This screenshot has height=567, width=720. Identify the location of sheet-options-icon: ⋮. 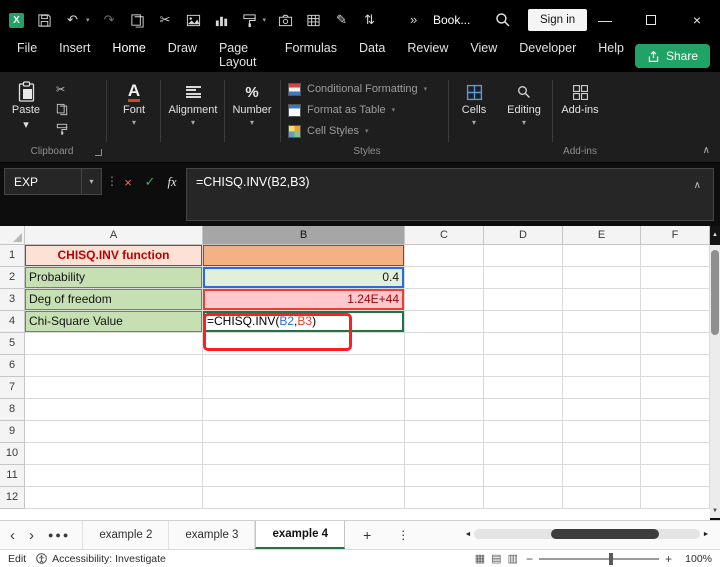
(403, 535).